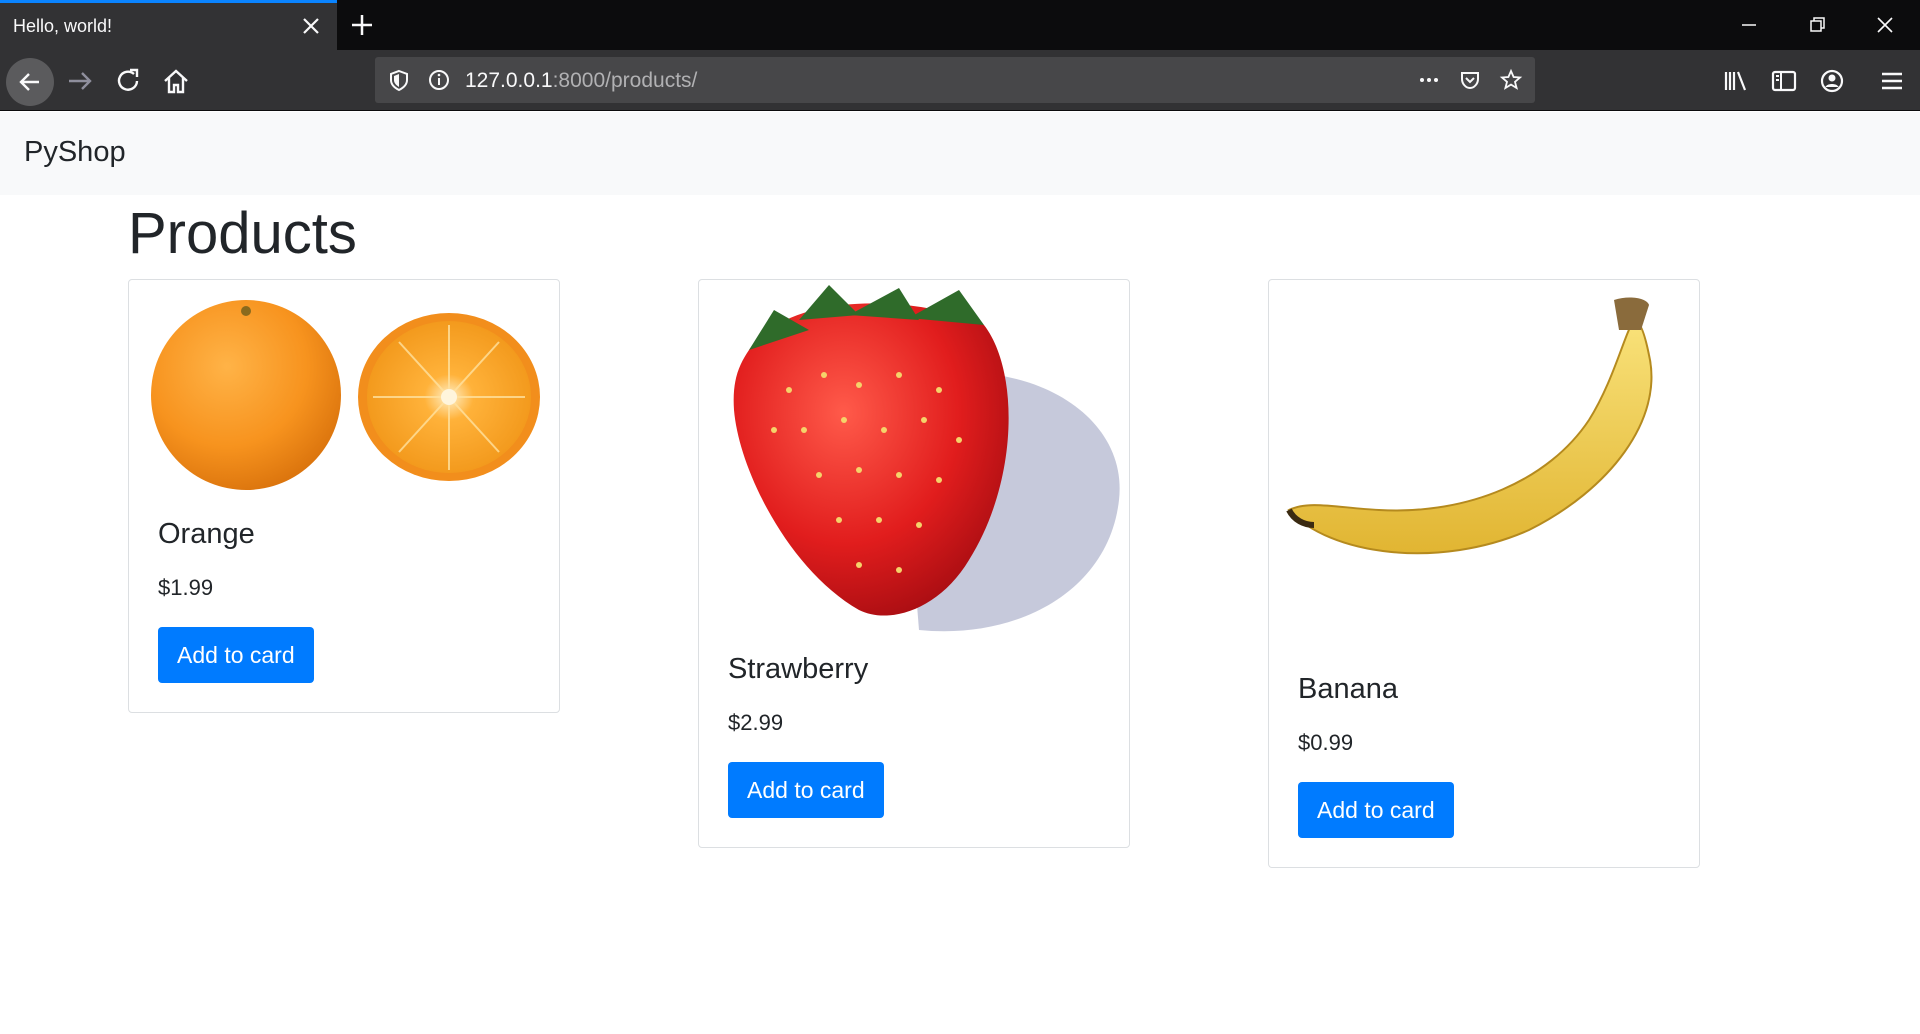 This screenshot has height=1034, width=1920. What do you see at coordinates (1784, 81) in the screenshot?
I see `sidebar-icon` at bounding box center [1784, 81].